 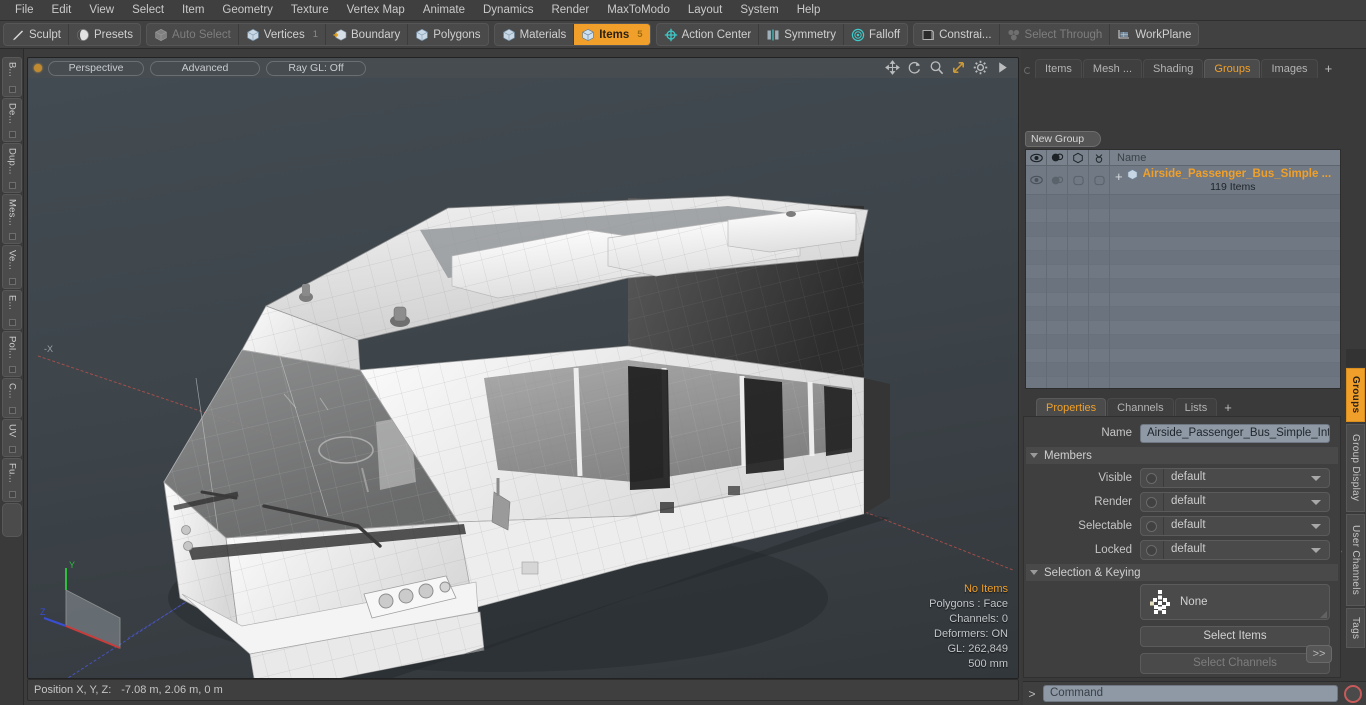 I want to click on boundary-button: Boundary, so click(x=366, y=34).